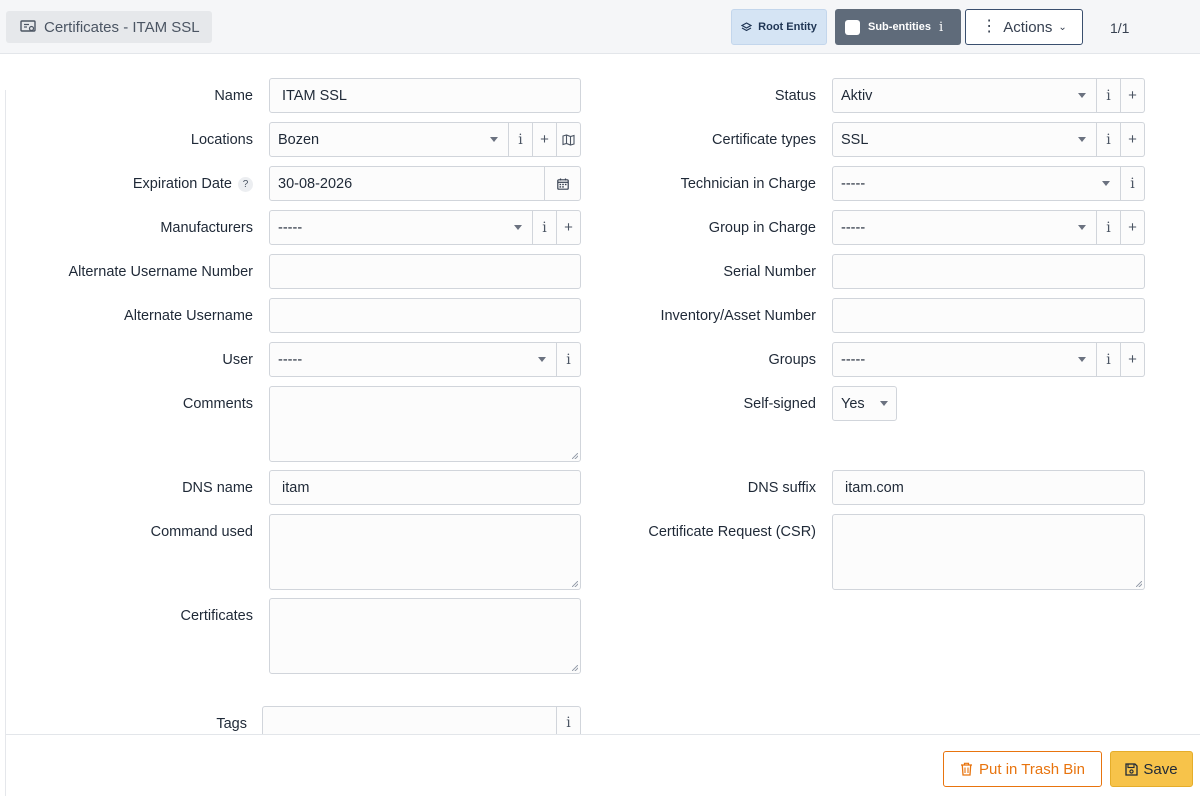  I want to click on tags-label: Tags, so click(231, 724).